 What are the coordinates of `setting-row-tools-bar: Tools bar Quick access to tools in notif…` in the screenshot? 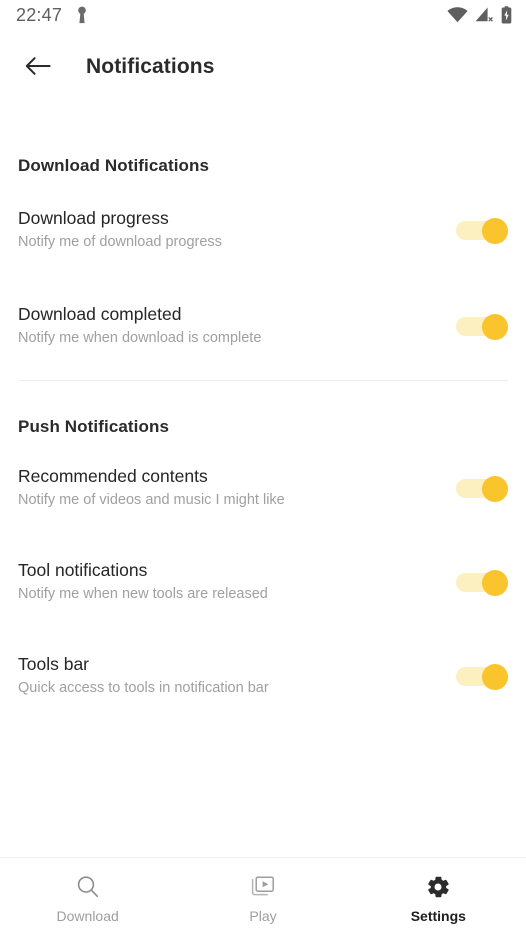 It's located at (263, 676).